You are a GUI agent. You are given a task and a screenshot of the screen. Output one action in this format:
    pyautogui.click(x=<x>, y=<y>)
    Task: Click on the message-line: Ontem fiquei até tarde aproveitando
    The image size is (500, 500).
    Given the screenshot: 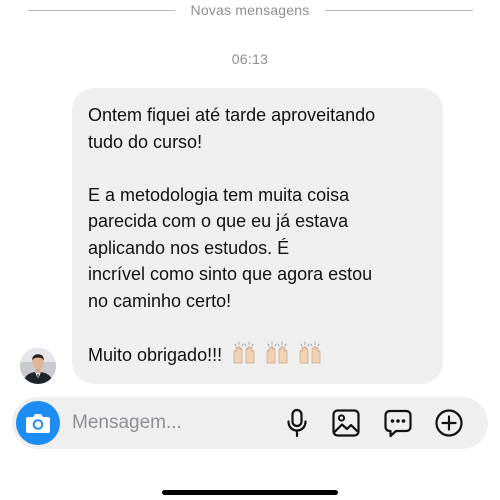 What is the action you would take?
    pyautogui.click(x=232, y=115)
    